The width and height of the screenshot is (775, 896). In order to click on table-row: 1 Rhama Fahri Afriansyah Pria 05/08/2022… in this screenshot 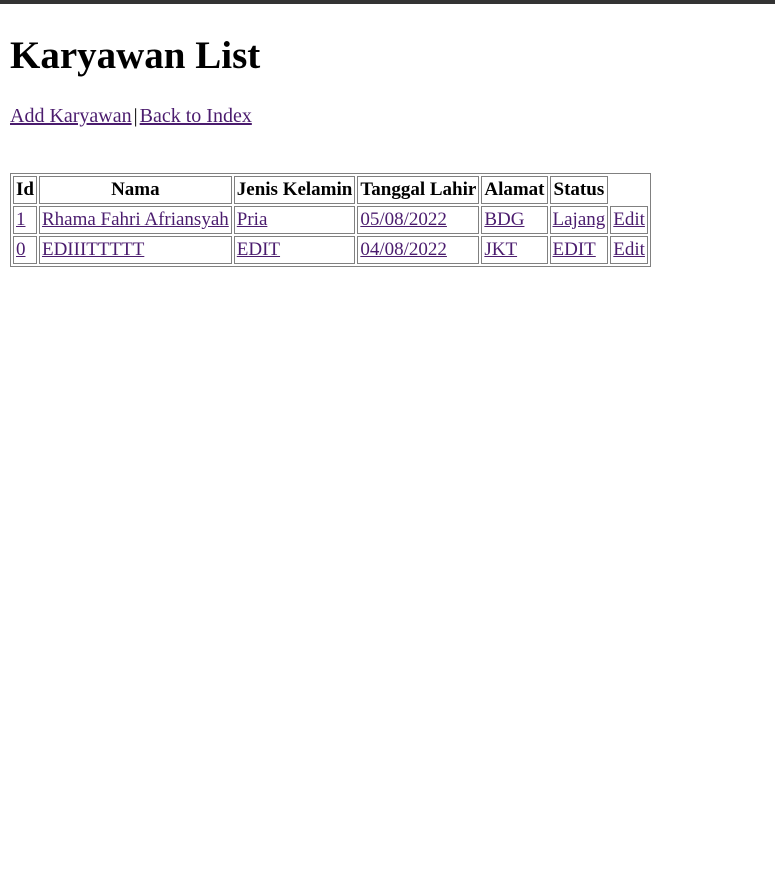, I will do `click(330, 220)`.